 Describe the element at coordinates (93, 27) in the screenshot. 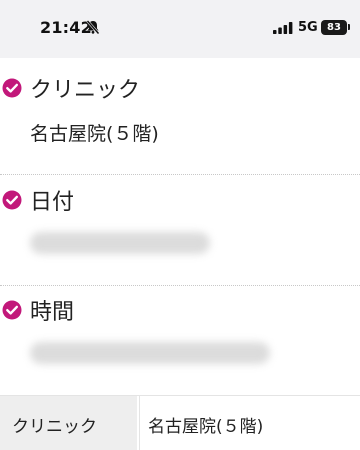

I see `bell-slash-icon` at that location.